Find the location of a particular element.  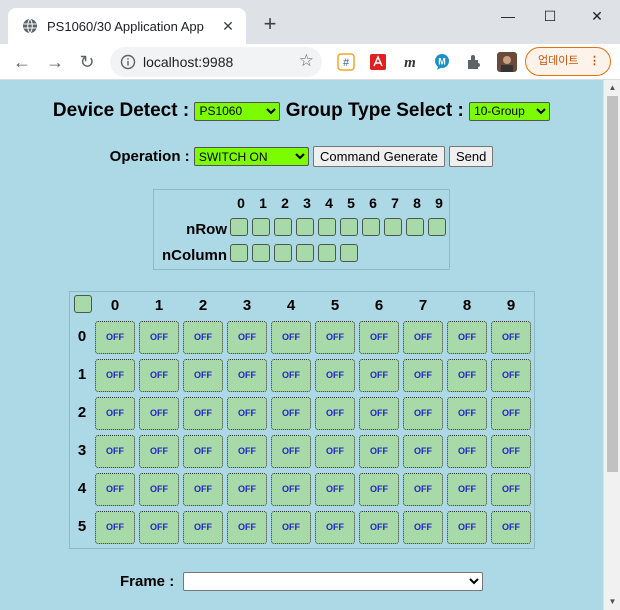

frame-select is located at coordinates (333, 581).